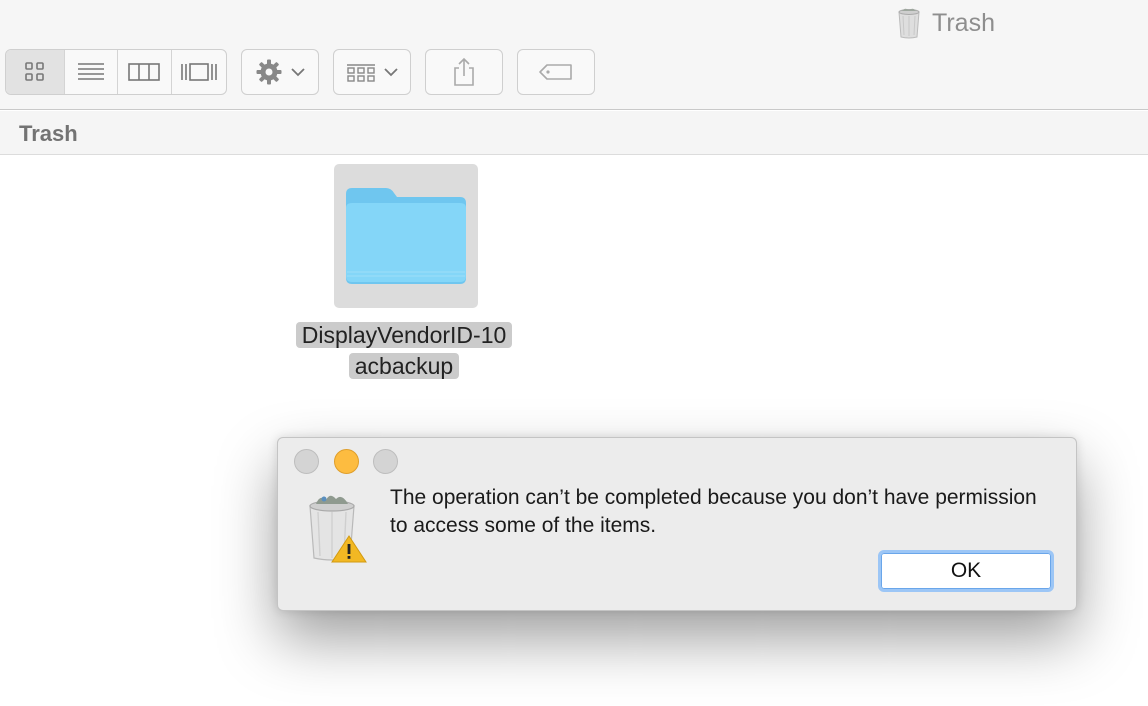 The width and height of the screenshot is (1148, 706). I want to click on share-icon, so click(464, 71).